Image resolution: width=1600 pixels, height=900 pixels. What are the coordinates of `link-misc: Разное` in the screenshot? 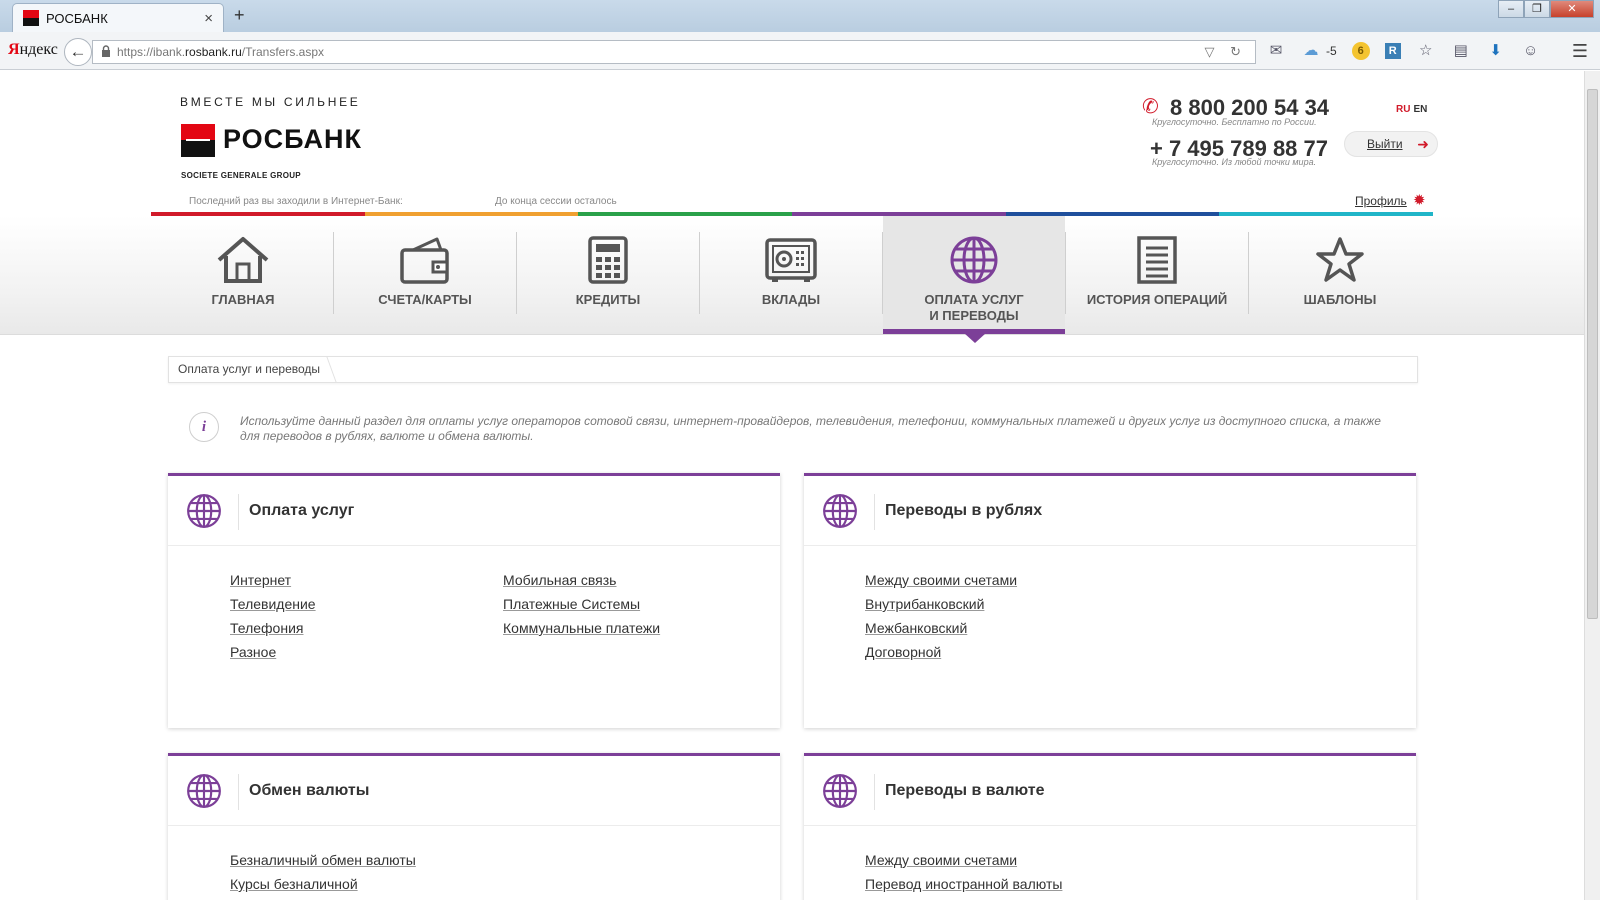 It's located at (273, 652).